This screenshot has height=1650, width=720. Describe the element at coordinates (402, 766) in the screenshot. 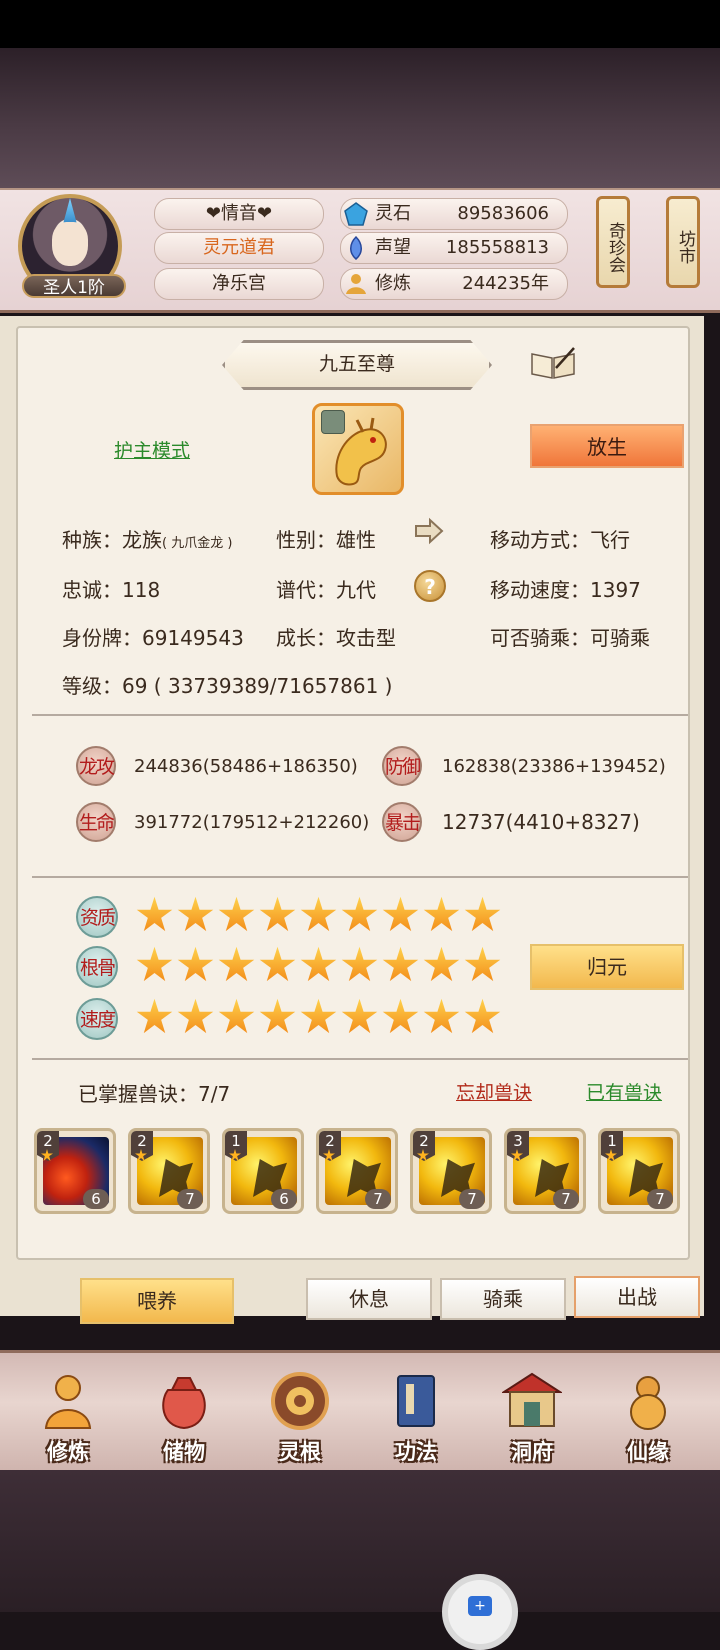

I see `defense-badge: 防御` at that location.